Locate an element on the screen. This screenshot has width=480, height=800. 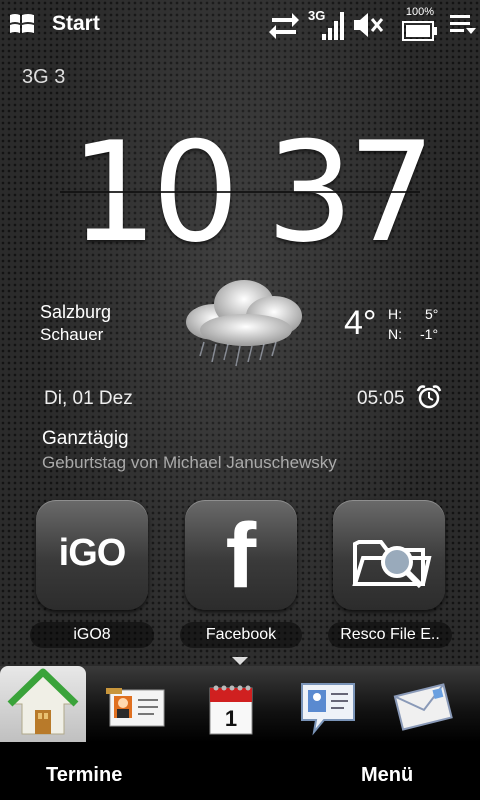
event-description: Geburtstag von Michael Januschewsky is located at coordinates (189, 463).